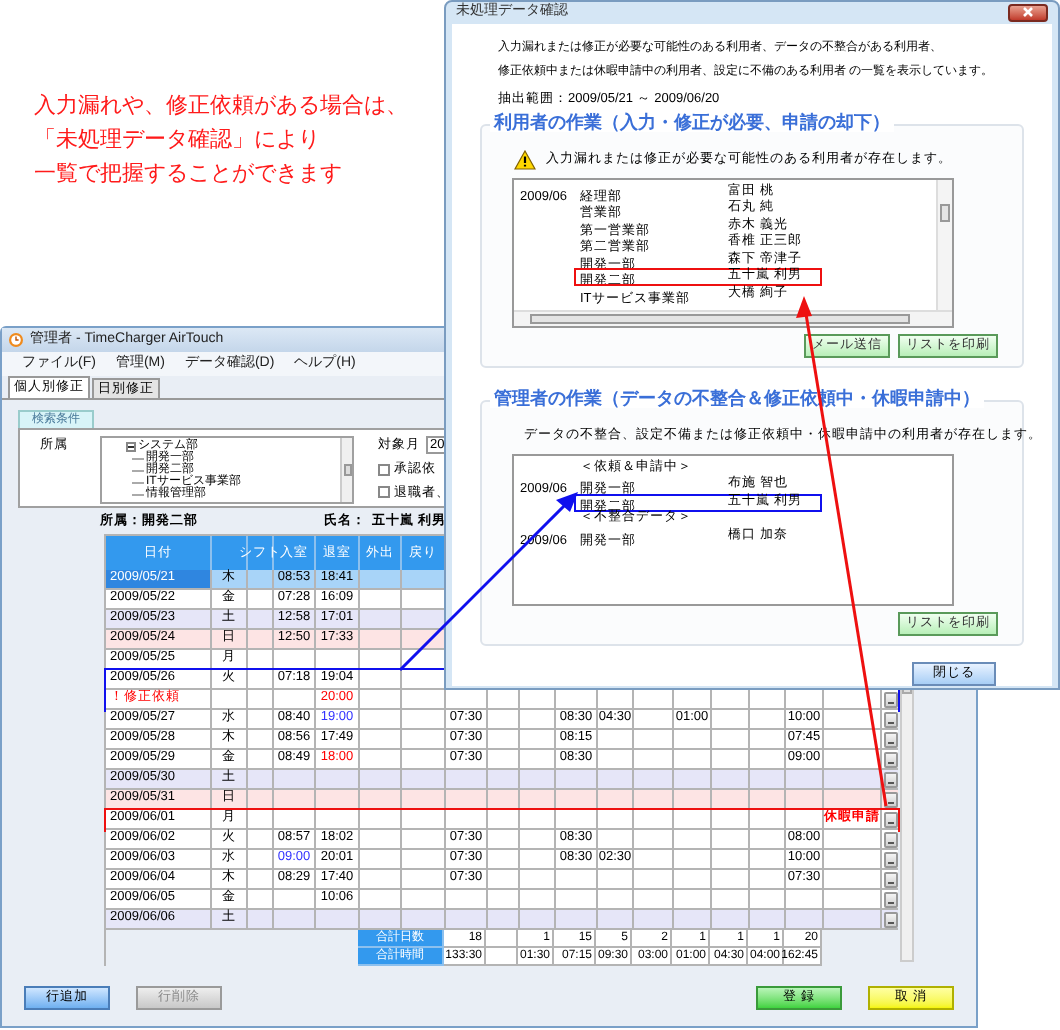  What do you see at coordinates (178, 140) in the screenshot?
I see `annotation-text: 「未処理データ確認」により` at bounding box center [178, 140].